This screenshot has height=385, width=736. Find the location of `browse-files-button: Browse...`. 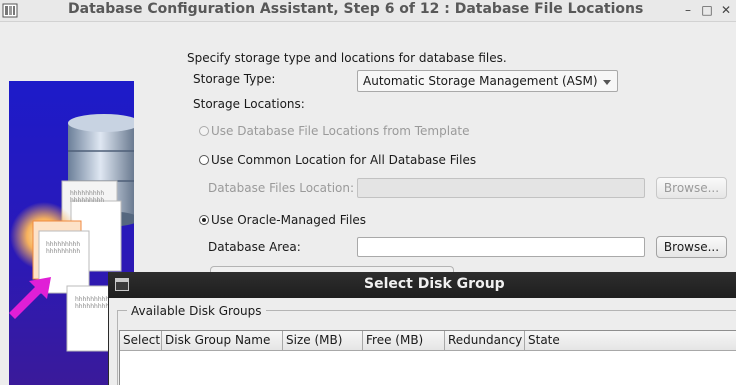

browse-files-button: Browse... is located at coordinates (691, 188).